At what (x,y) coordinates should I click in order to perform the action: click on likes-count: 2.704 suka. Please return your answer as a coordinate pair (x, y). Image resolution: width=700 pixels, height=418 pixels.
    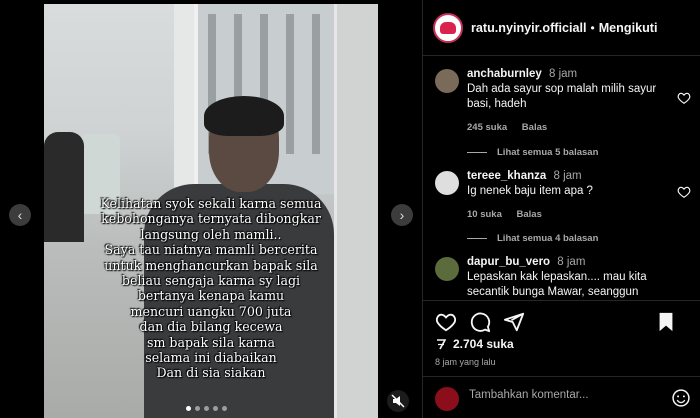
    Looking at the image, I should click on (474, 344).